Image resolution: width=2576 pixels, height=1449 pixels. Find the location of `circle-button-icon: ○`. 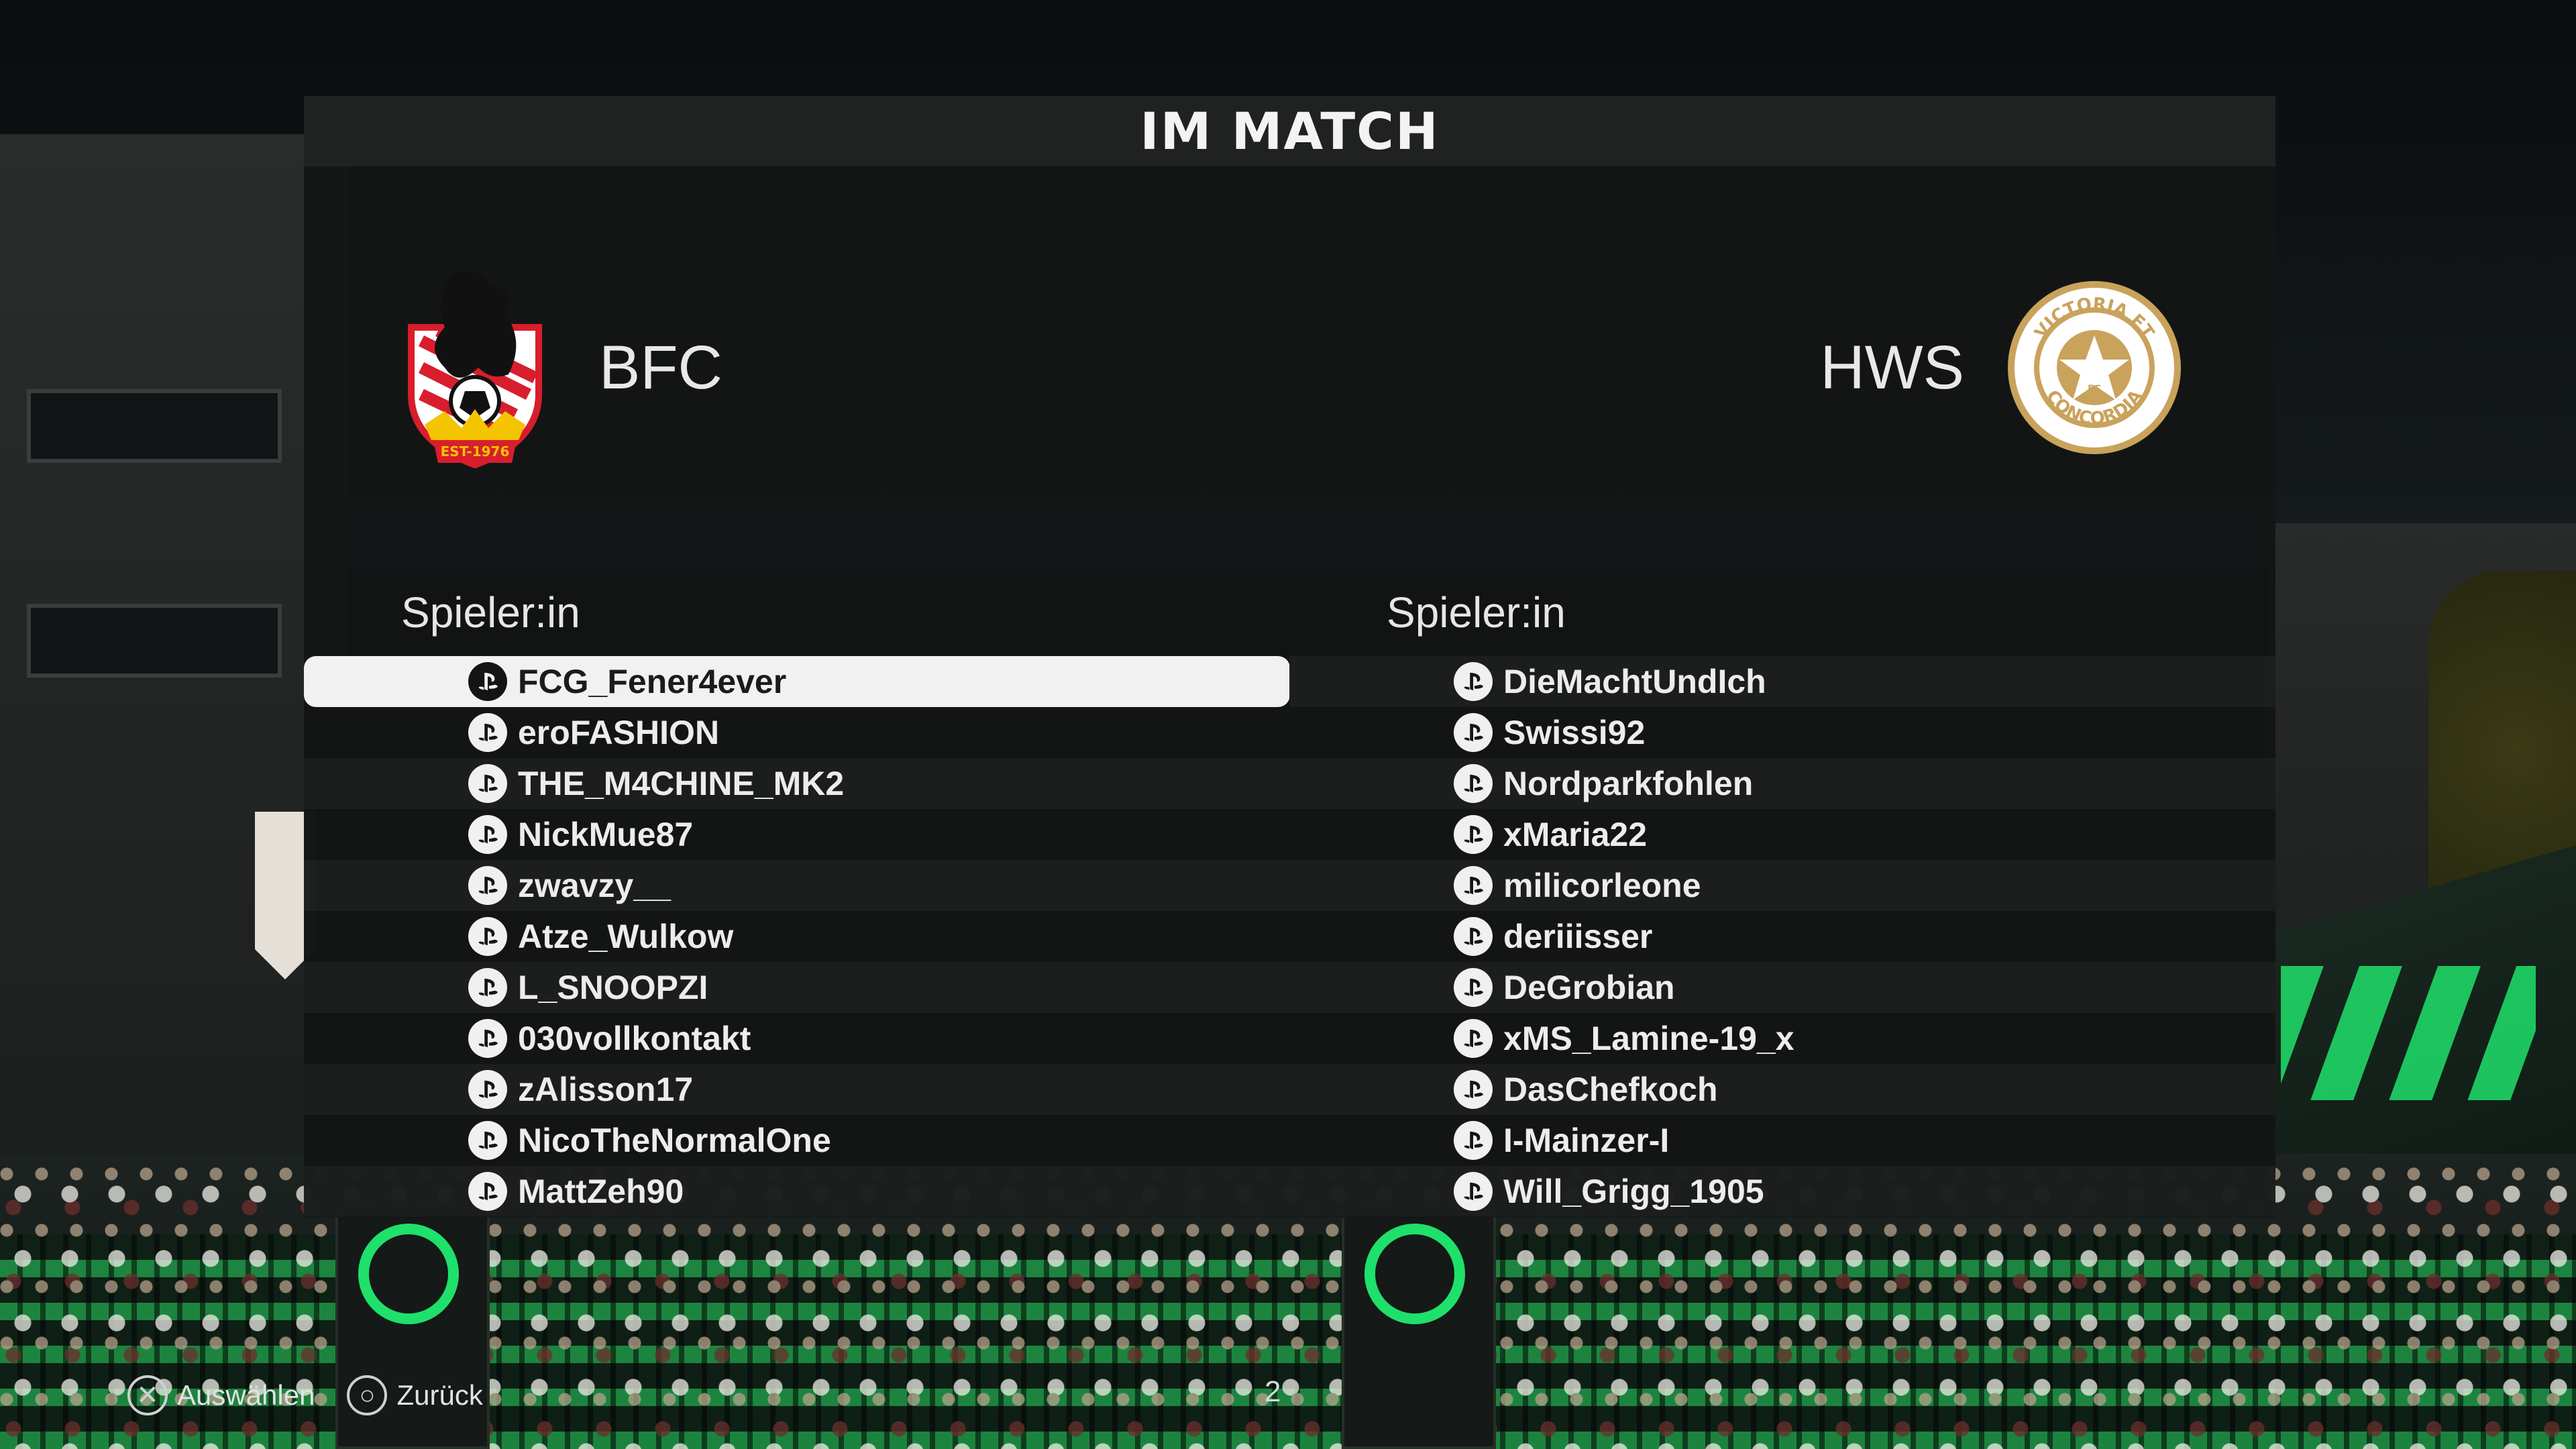

circle-button-icon: ○ is located at coordinates (367, 1395).